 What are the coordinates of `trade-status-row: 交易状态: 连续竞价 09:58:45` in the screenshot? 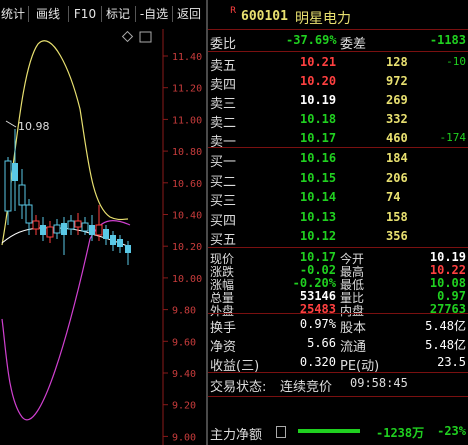 It's located at (338, 384).